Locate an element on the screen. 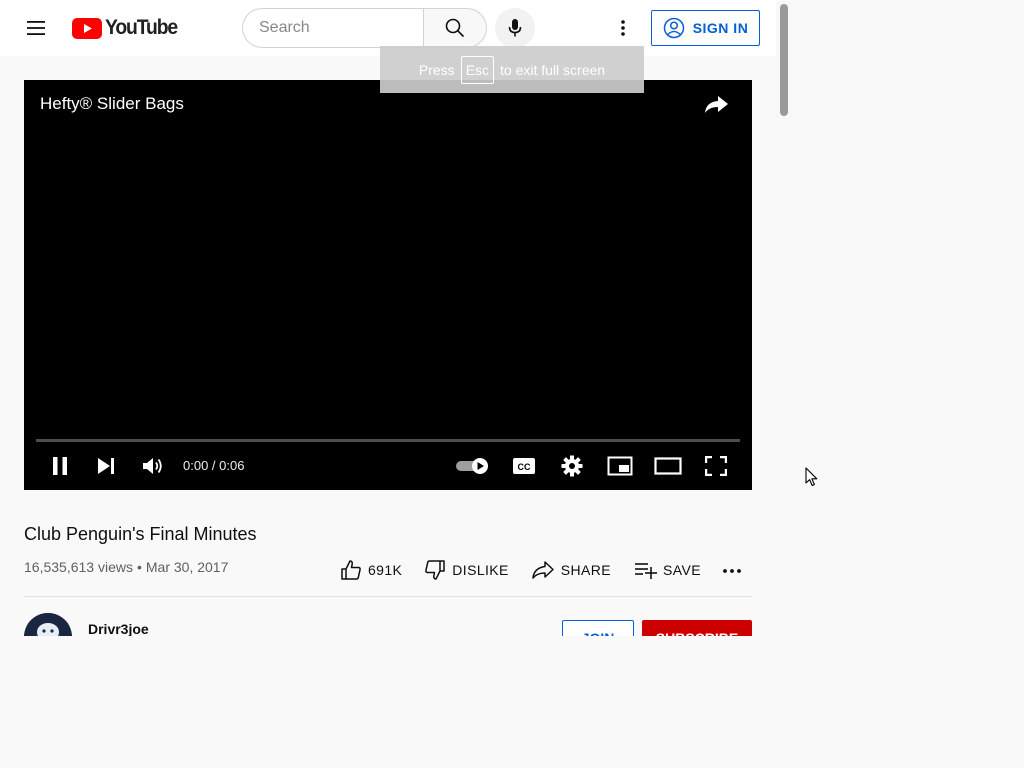 The image size is (1024, 768). hint-text-before: Press is located at coordinates (436, 69).